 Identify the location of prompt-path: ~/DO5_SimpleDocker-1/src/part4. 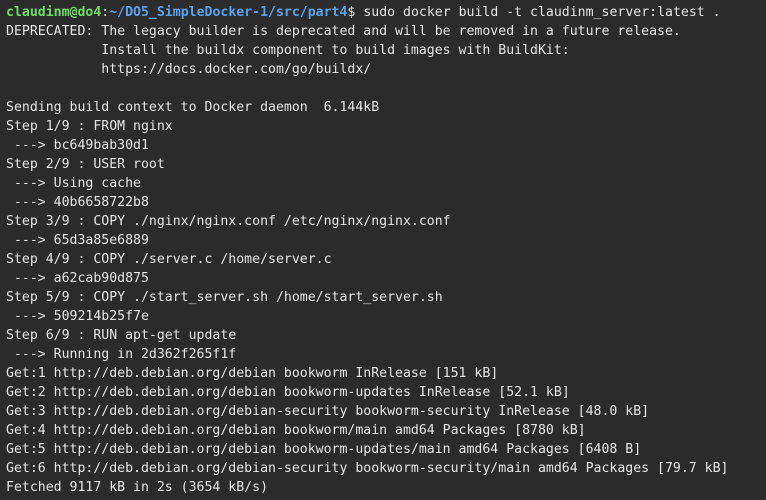
(228, 12).